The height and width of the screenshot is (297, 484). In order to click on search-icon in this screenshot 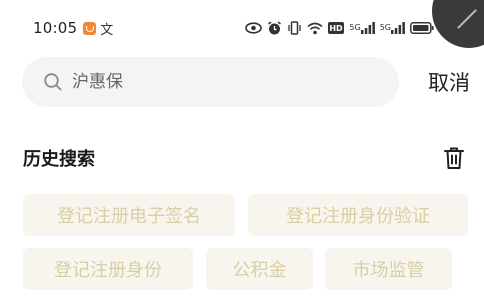, I will do `click(53, 82)`.